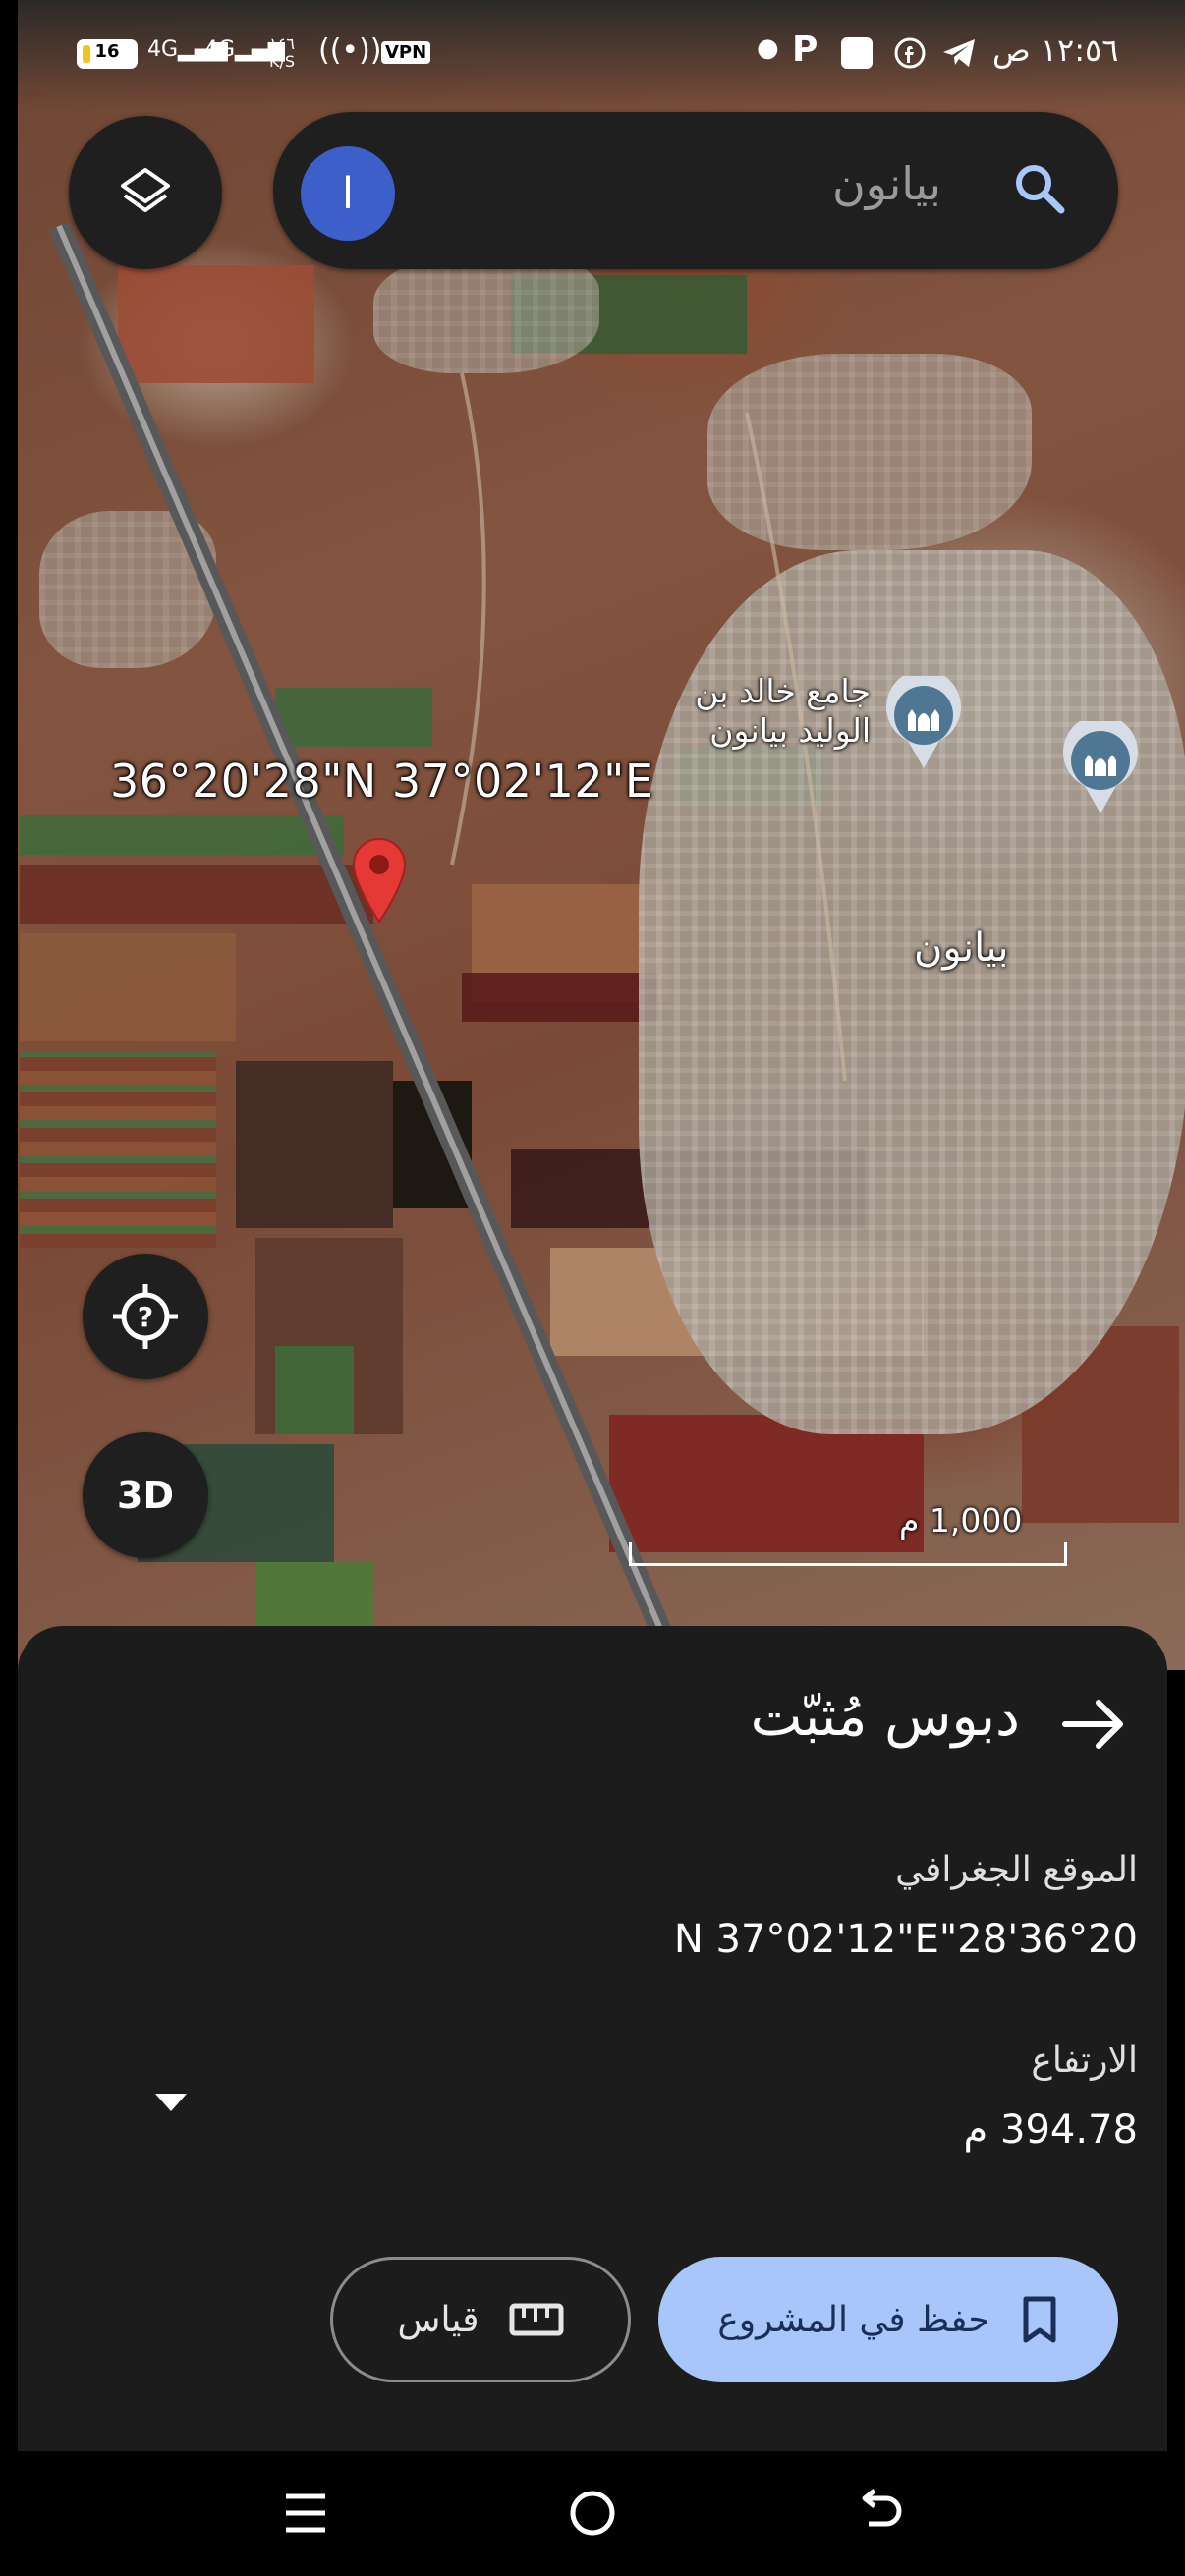 The height and width of the screenshot is (2576, 1185). Describe the element at coordinates (885, 1717) in the screenshot. I see `sheet-title: دبوس مُثبّت` at that location.